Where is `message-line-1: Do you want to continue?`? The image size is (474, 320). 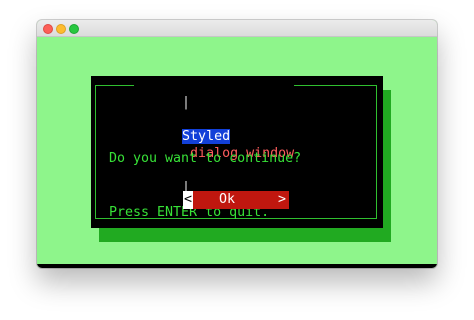
message-line-1: Do you want to continue? is located at coordinates (205, 158).